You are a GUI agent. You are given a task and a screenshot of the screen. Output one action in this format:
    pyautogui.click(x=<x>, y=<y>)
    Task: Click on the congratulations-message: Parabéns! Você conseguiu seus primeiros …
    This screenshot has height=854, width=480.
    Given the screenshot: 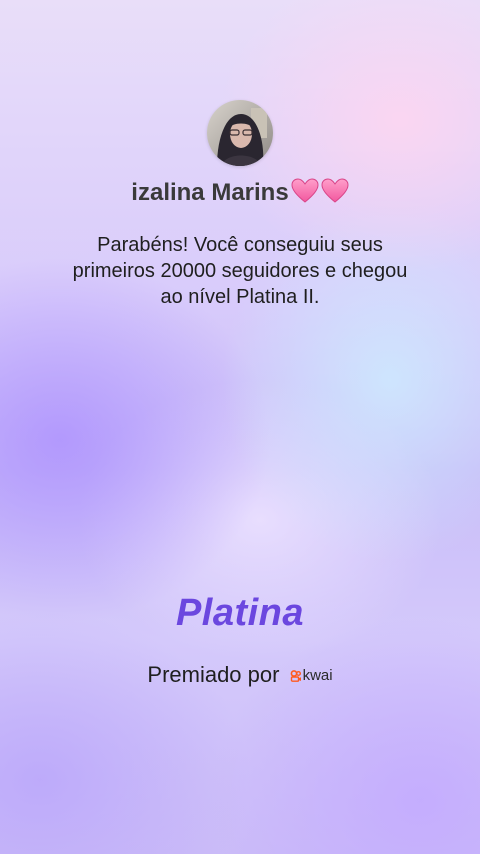 What is the action you would take?
    pyautogui.click(x=240, y=271)
    